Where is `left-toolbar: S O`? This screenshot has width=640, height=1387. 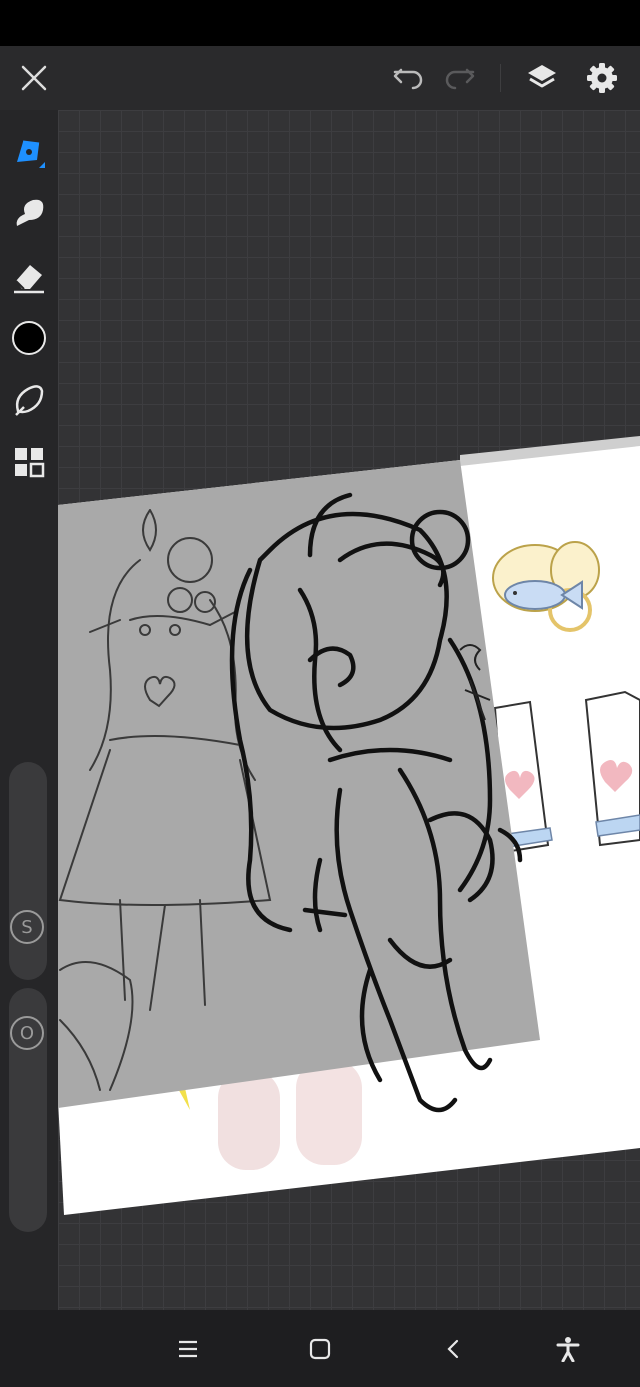 left-toolbar: S O is located at coordinates (29, 710).